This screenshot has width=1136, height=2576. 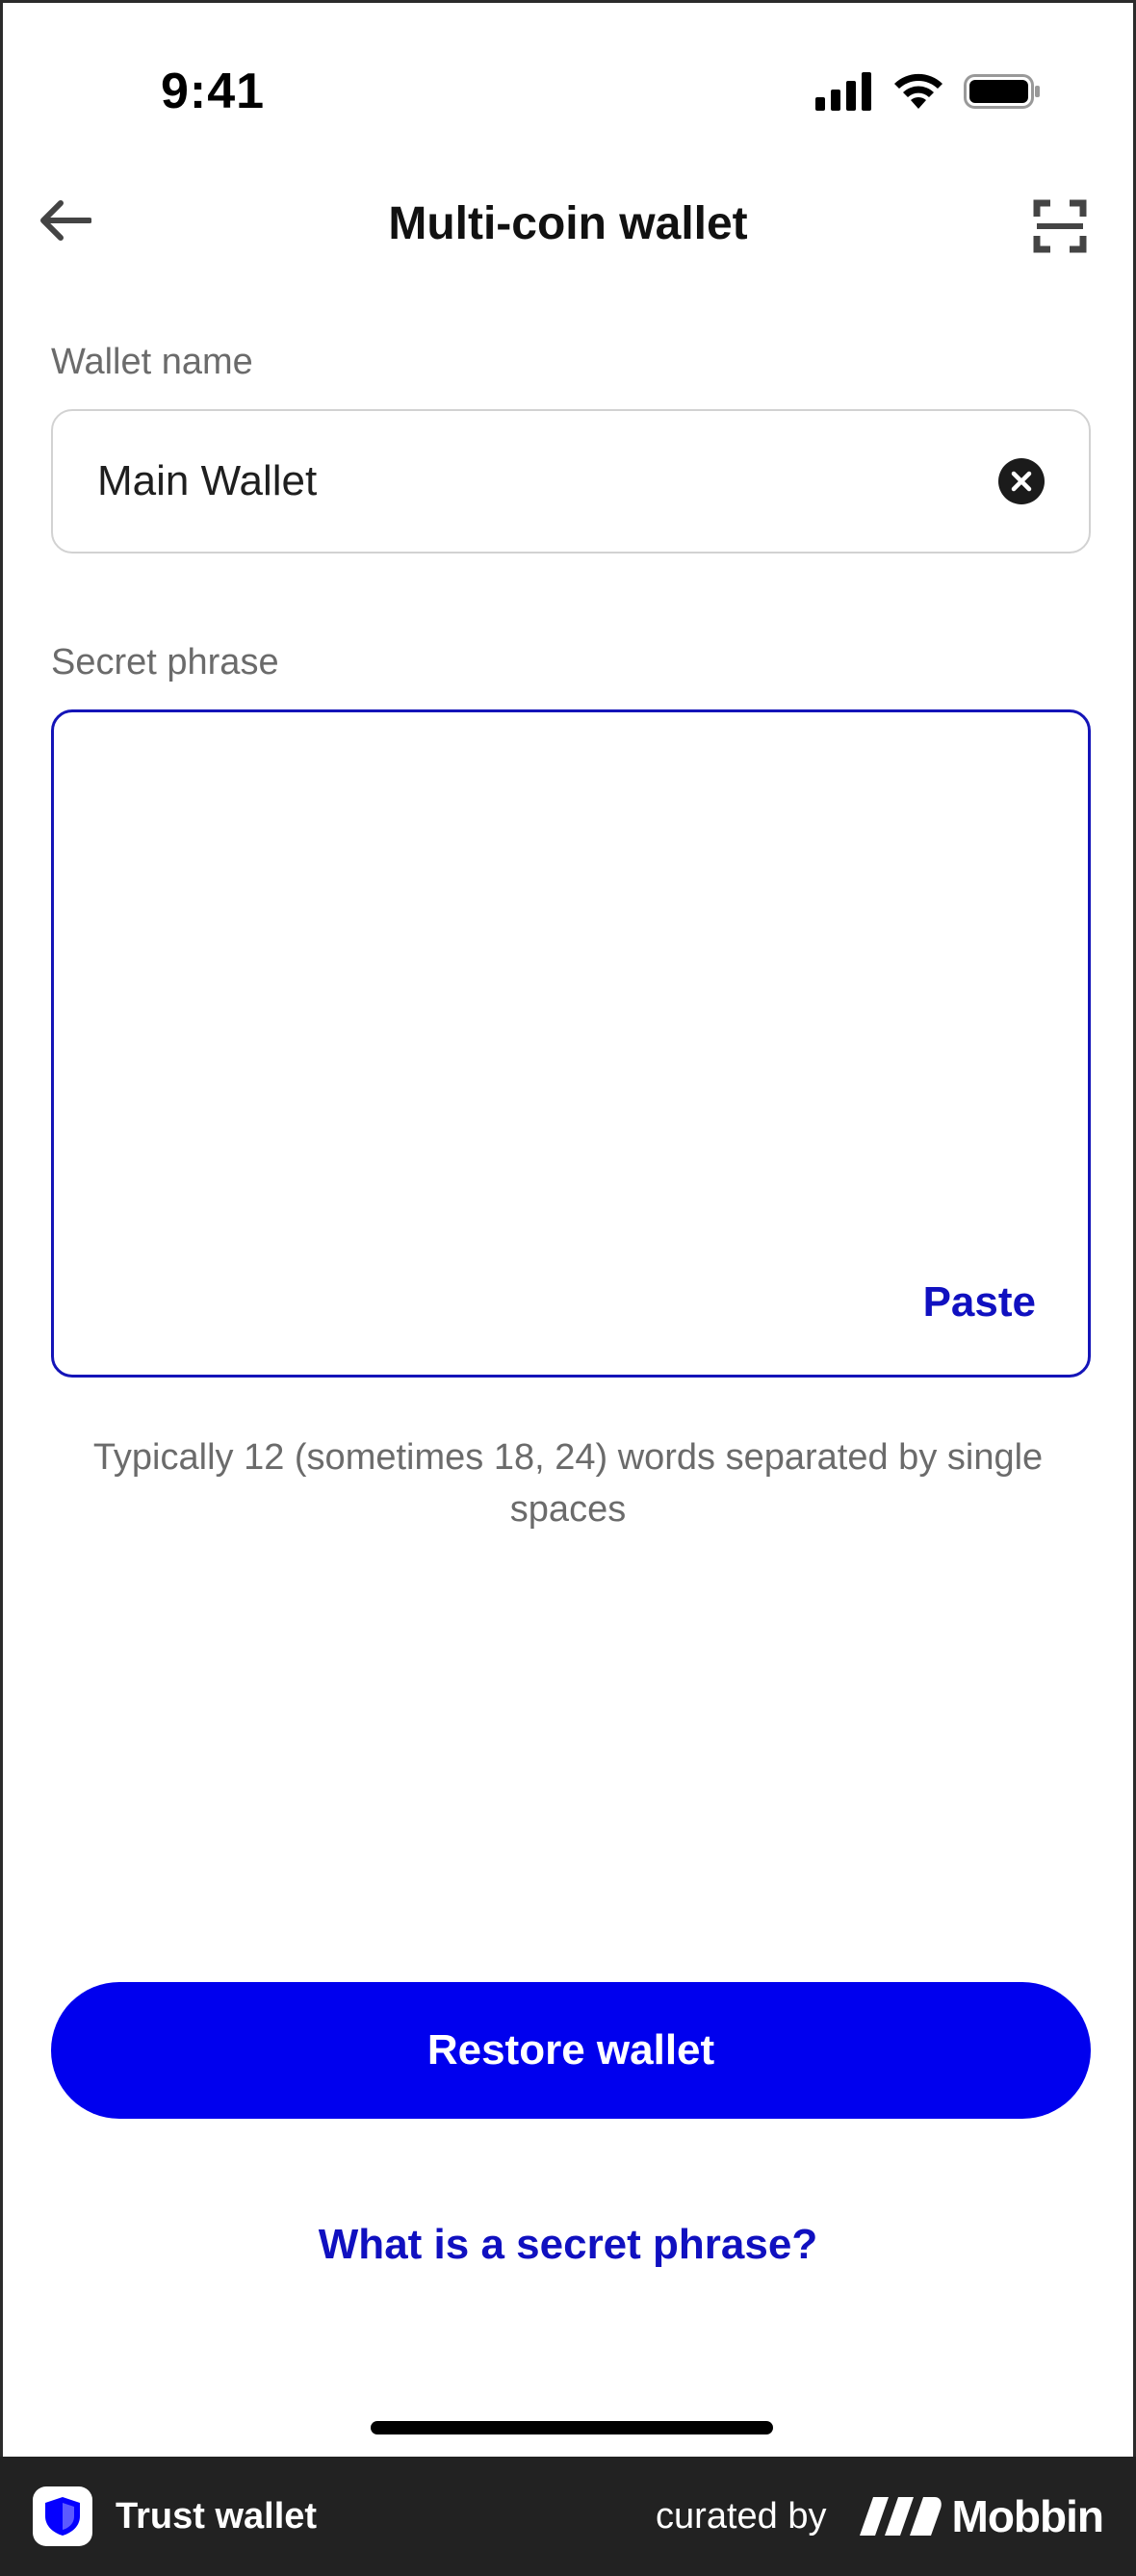 I want to click on trust-wallet-logo, so click(x=63, y=2516).